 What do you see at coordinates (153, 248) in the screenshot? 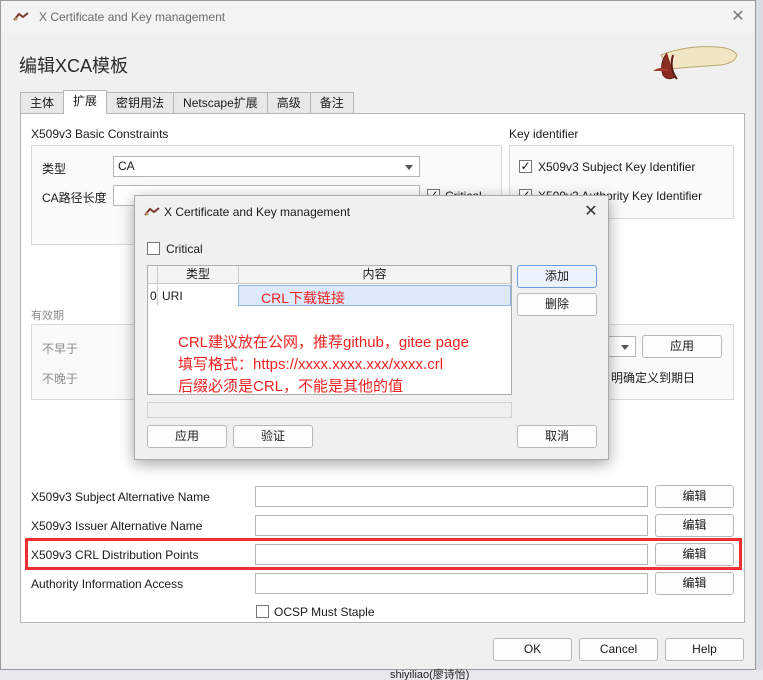
I see `dialog-critical-checkbox` at bounding box center [153, 248].